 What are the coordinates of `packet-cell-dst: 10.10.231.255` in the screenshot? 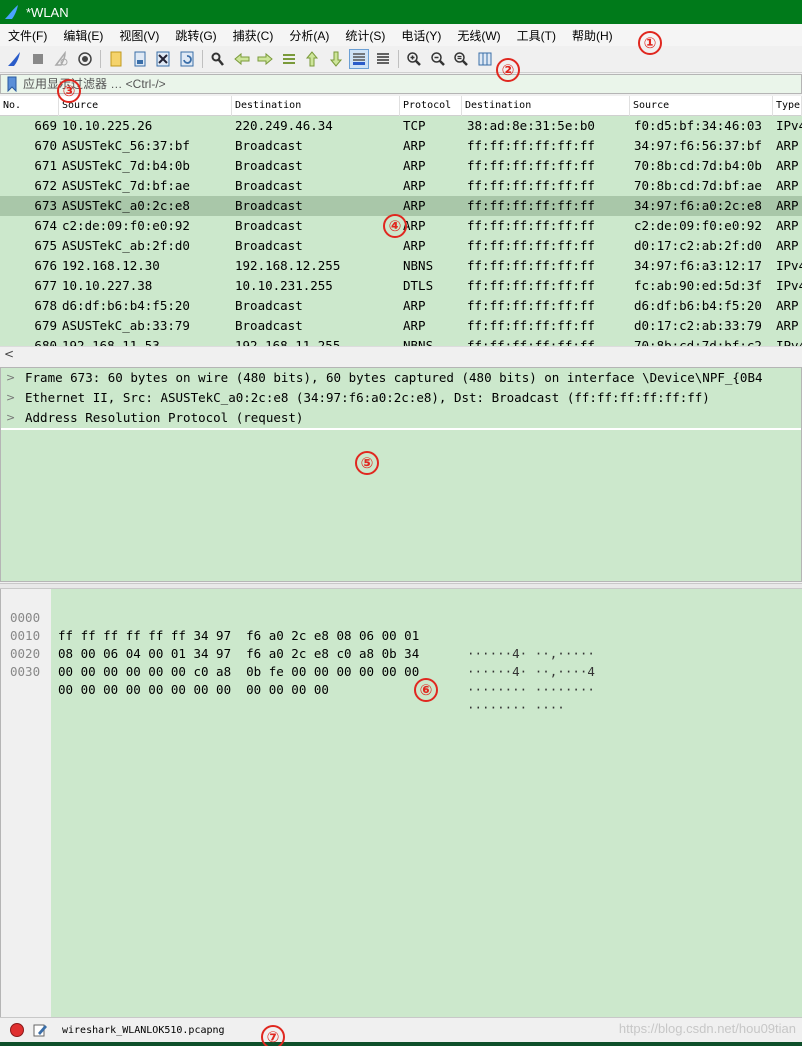 It's located at (284, 285).